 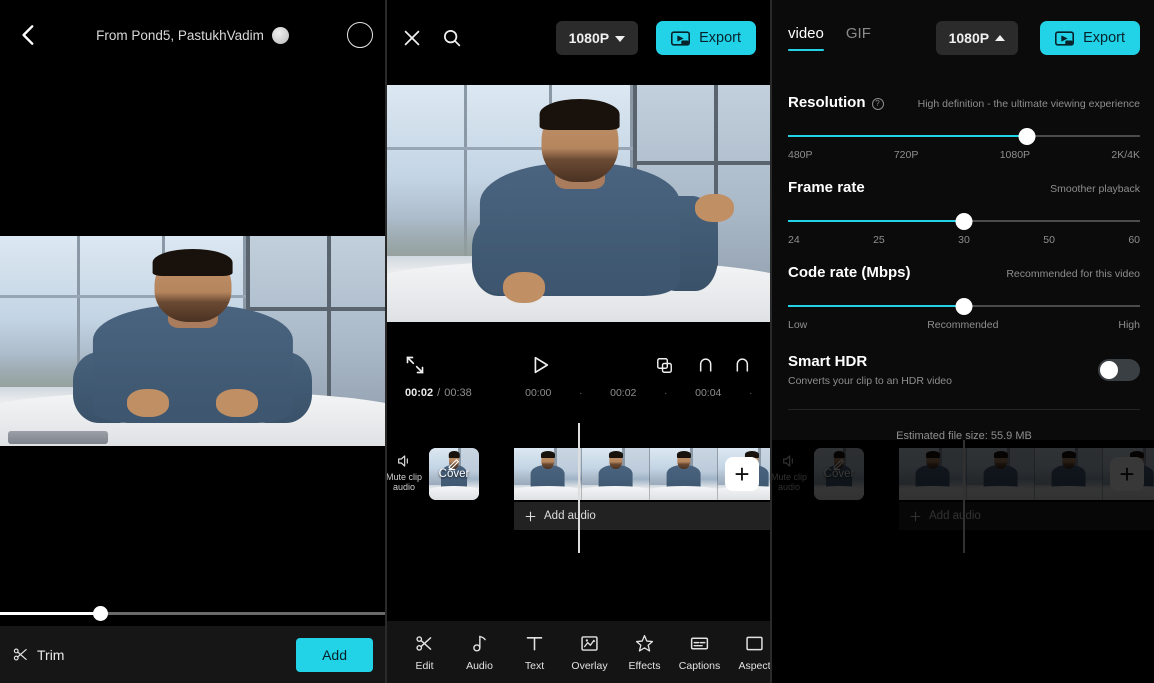 I want to click on plus-icon, so click(x=915, y=516).